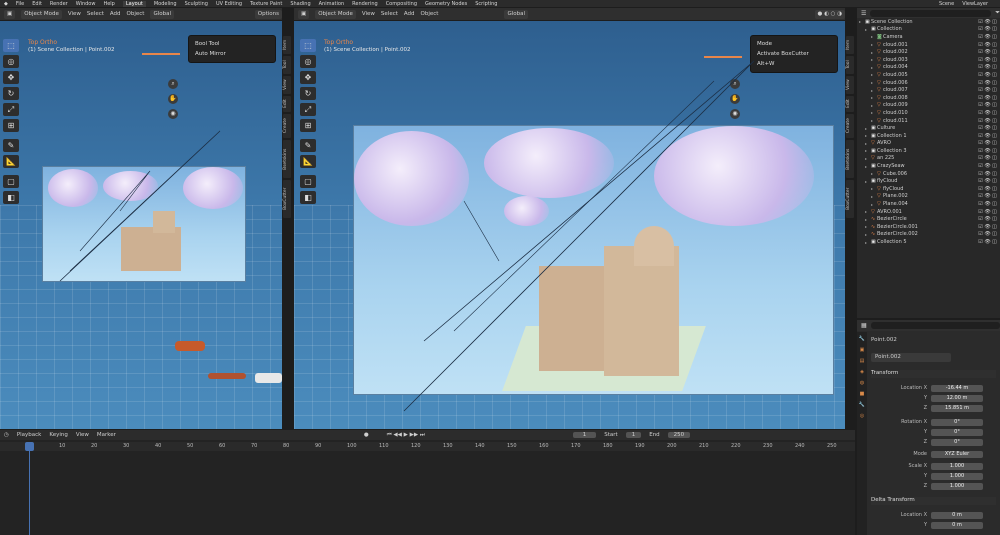 This screenshot has width=1000, height=535. I want to click on outliner-search-input, so click(931, 13).